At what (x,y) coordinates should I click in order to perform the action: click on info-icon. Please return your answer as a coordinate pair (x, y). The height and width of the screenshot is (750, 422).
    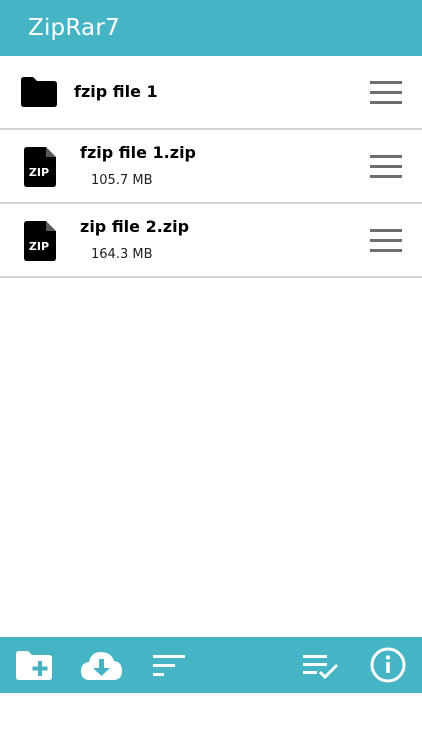
    Looking at the image, I should click on (388, 665).